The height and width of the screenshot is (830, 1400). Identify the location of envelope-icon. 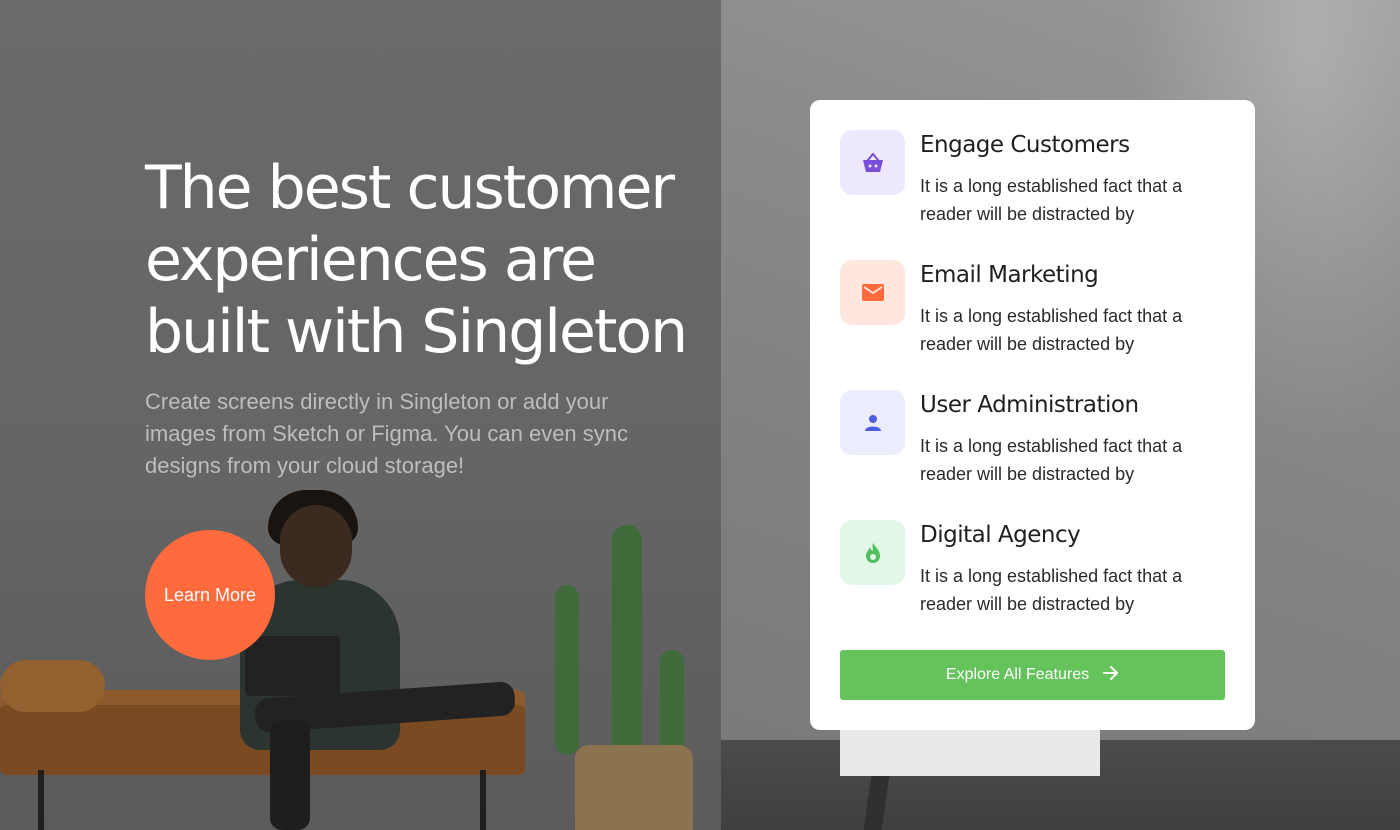
(872, 292).